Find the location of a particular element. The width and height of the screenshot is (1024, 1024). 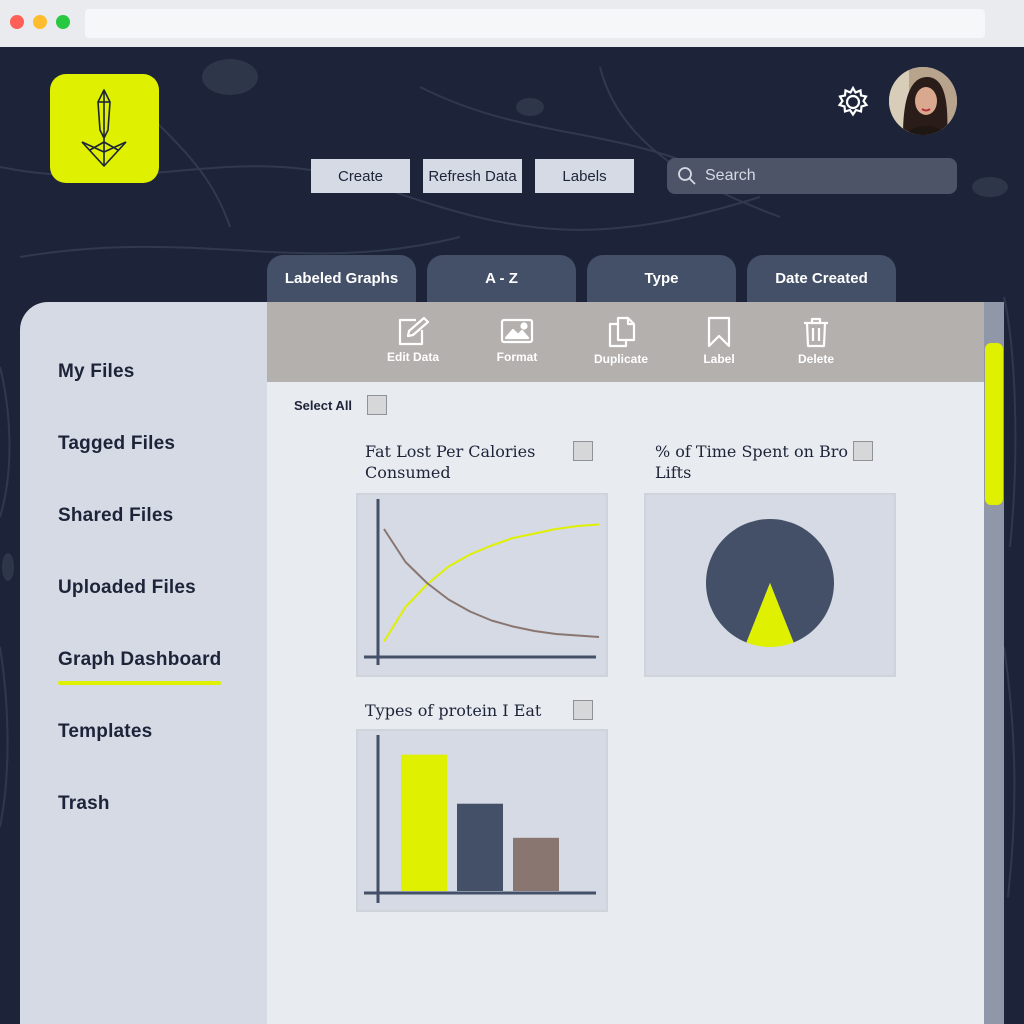

sidebar-item-shared-files: Shared Files is located at coordinates (115, 516).